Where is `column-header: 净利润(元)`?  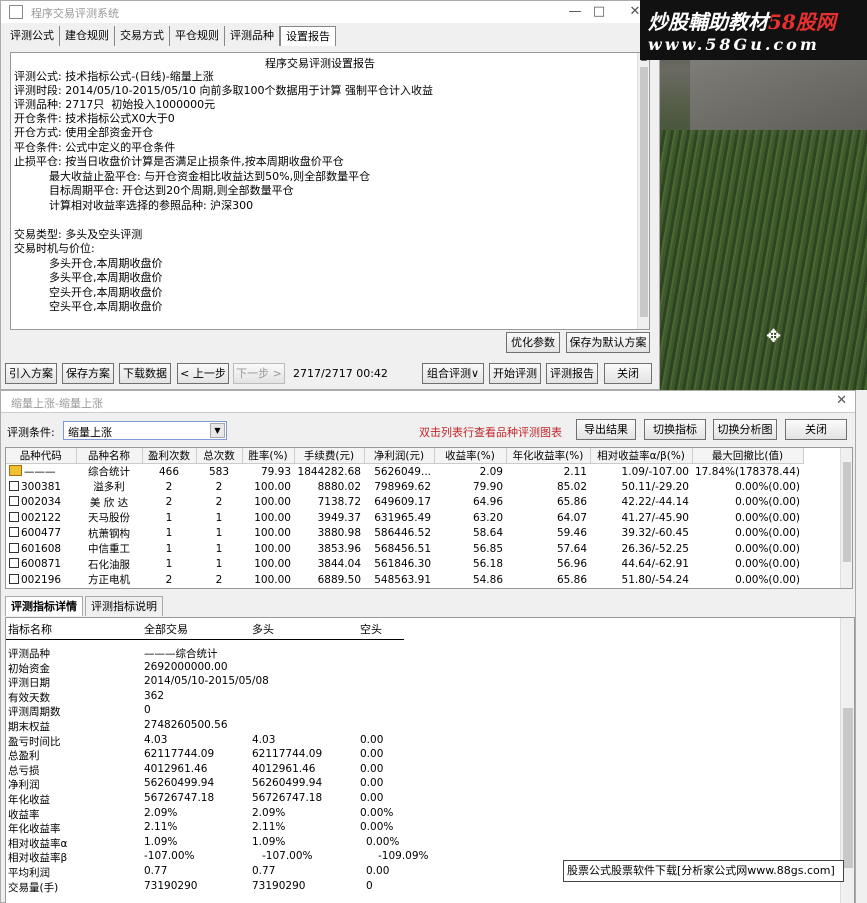 column-header: 净利润(元) is located at coordinates (399, 456).